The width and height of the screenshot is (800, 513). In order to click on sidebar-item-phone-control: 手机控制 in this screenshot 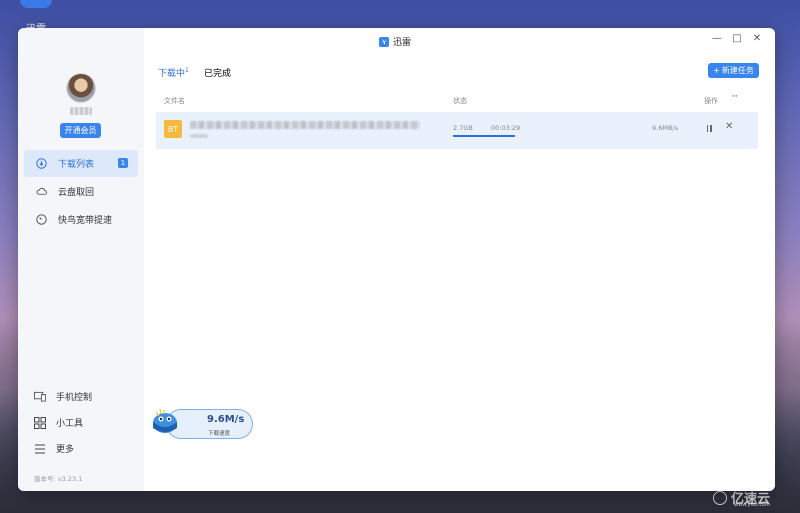, I will do `click(63, 396)`.